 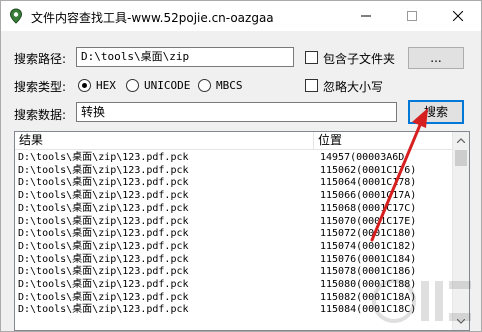 I want to click on radio-hex, so click(x=84, y=85).